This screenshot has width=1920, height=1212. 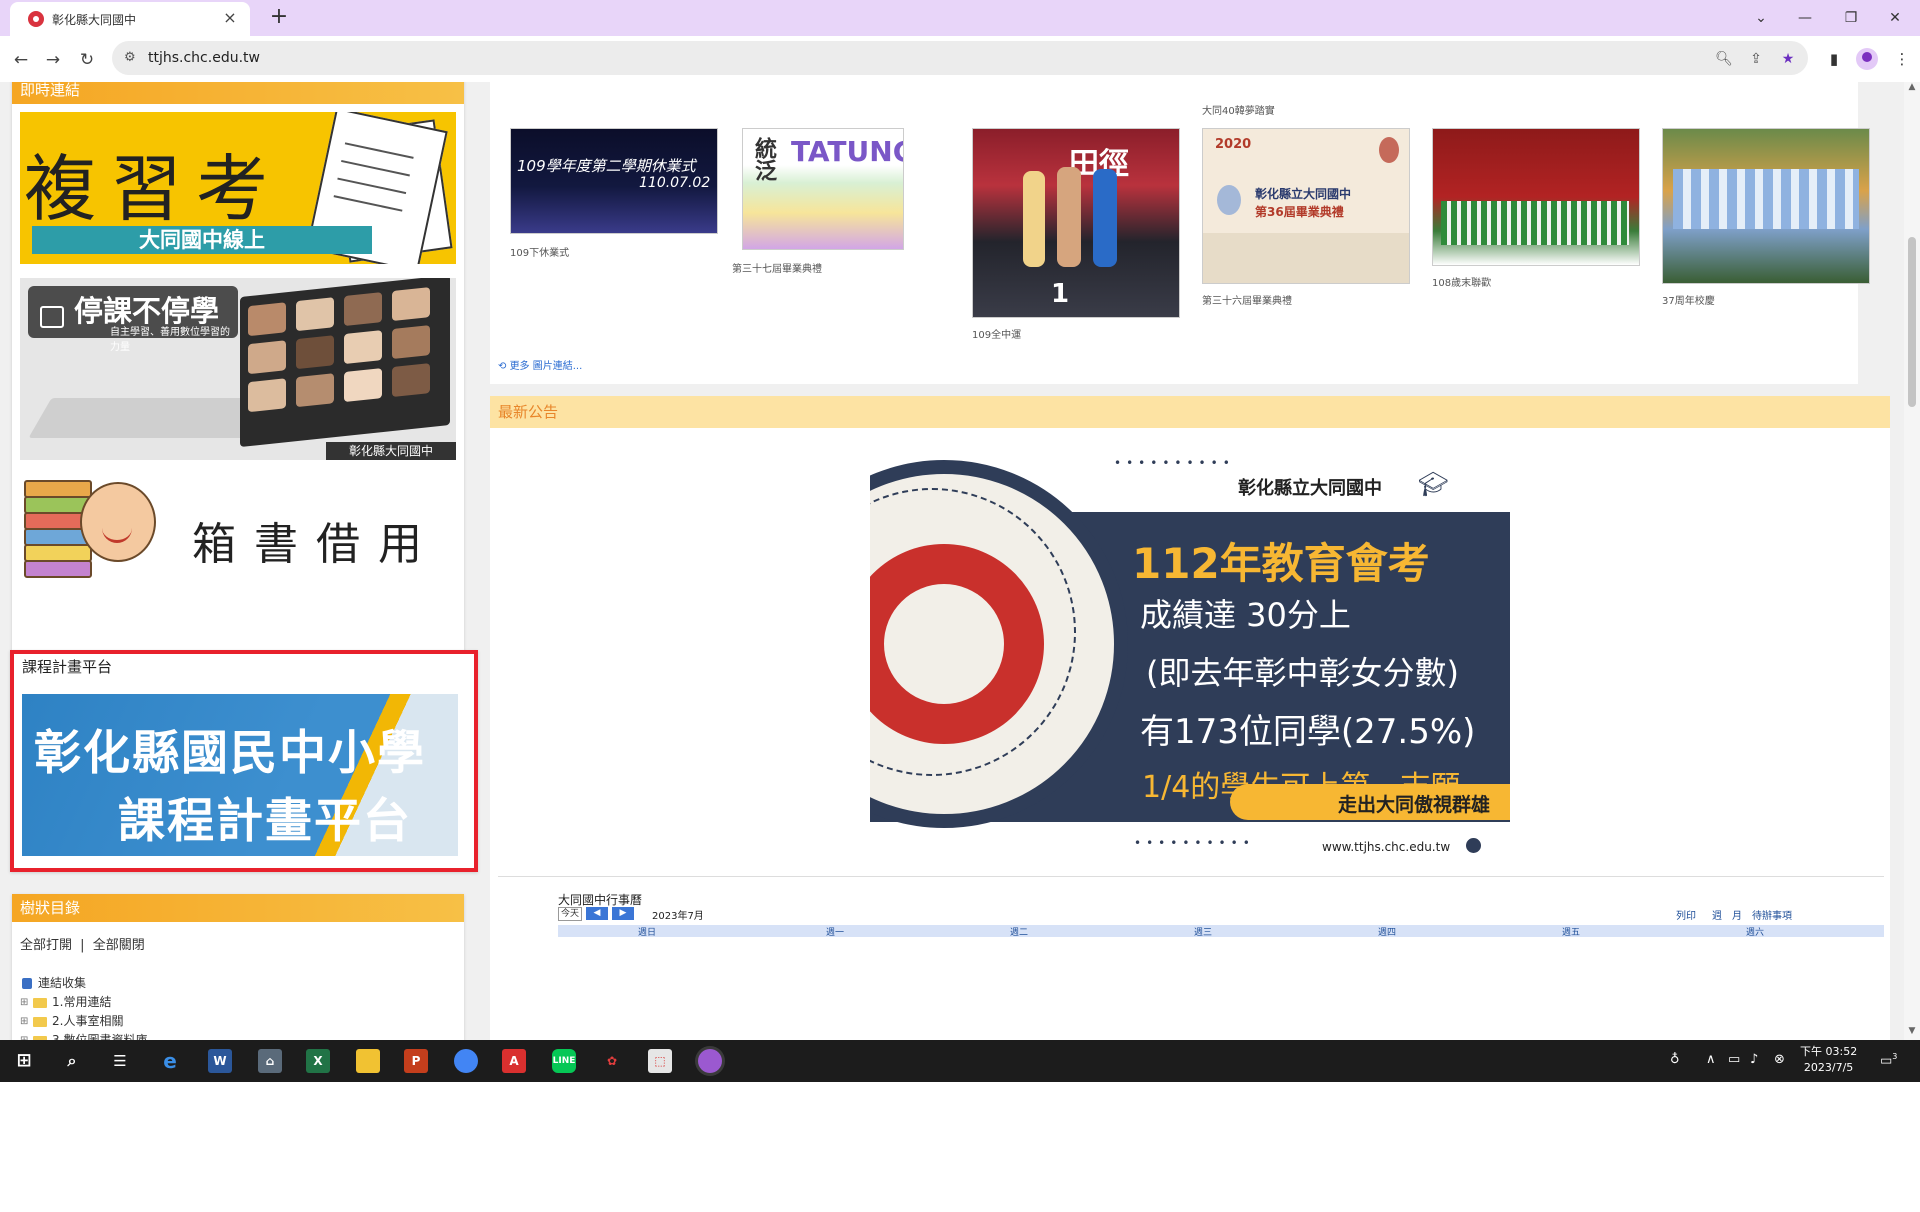 What do you see at coordinates (600, 900) in the screenshot?
I see `calendar-title: 大同國中行事曆` at bounding box center [600, 900].